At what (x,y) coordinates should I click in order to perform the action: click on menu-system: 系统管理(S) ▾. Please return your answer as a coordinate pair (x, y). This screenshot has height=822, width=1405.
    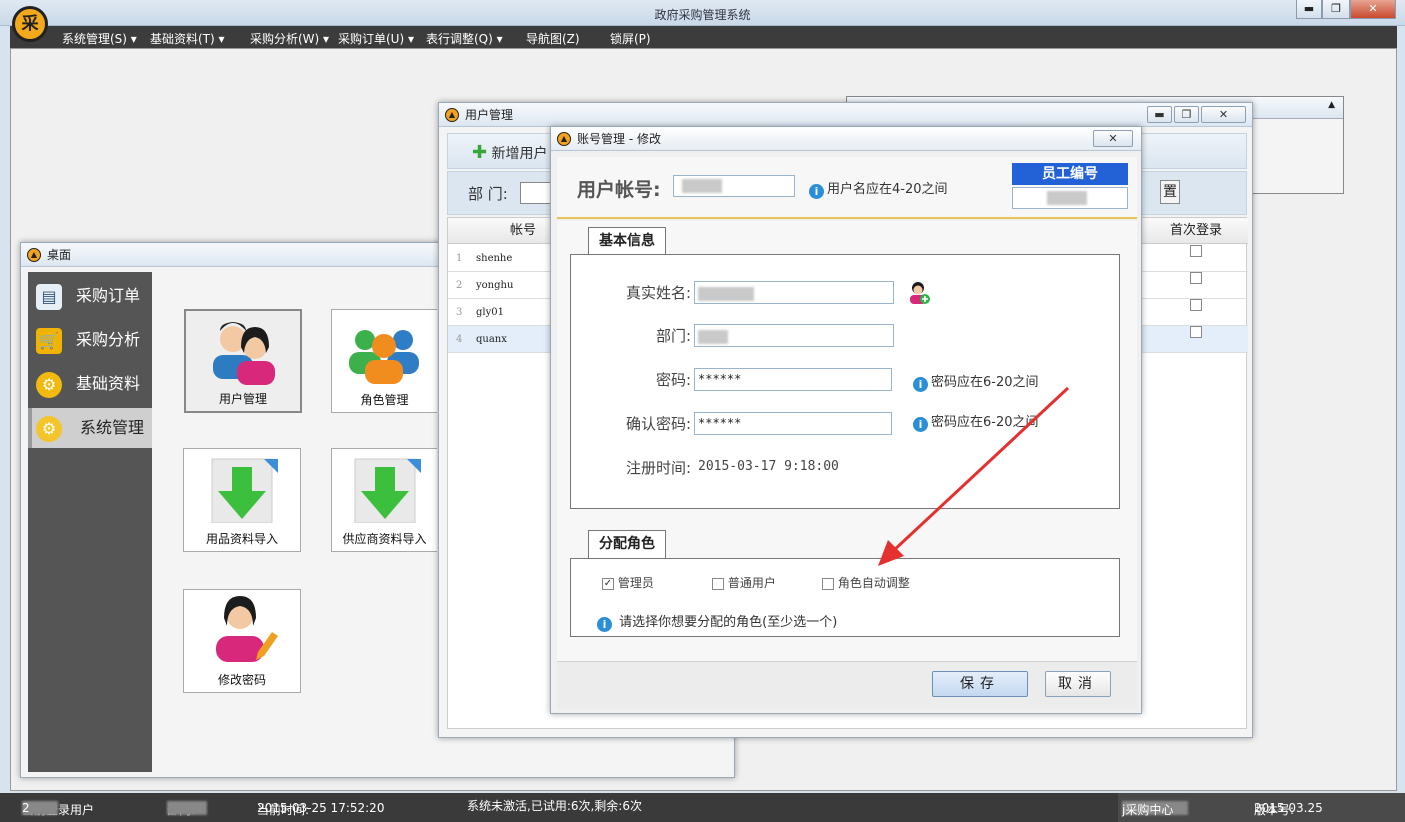
    Looking at the image, I should click on (99, 38).